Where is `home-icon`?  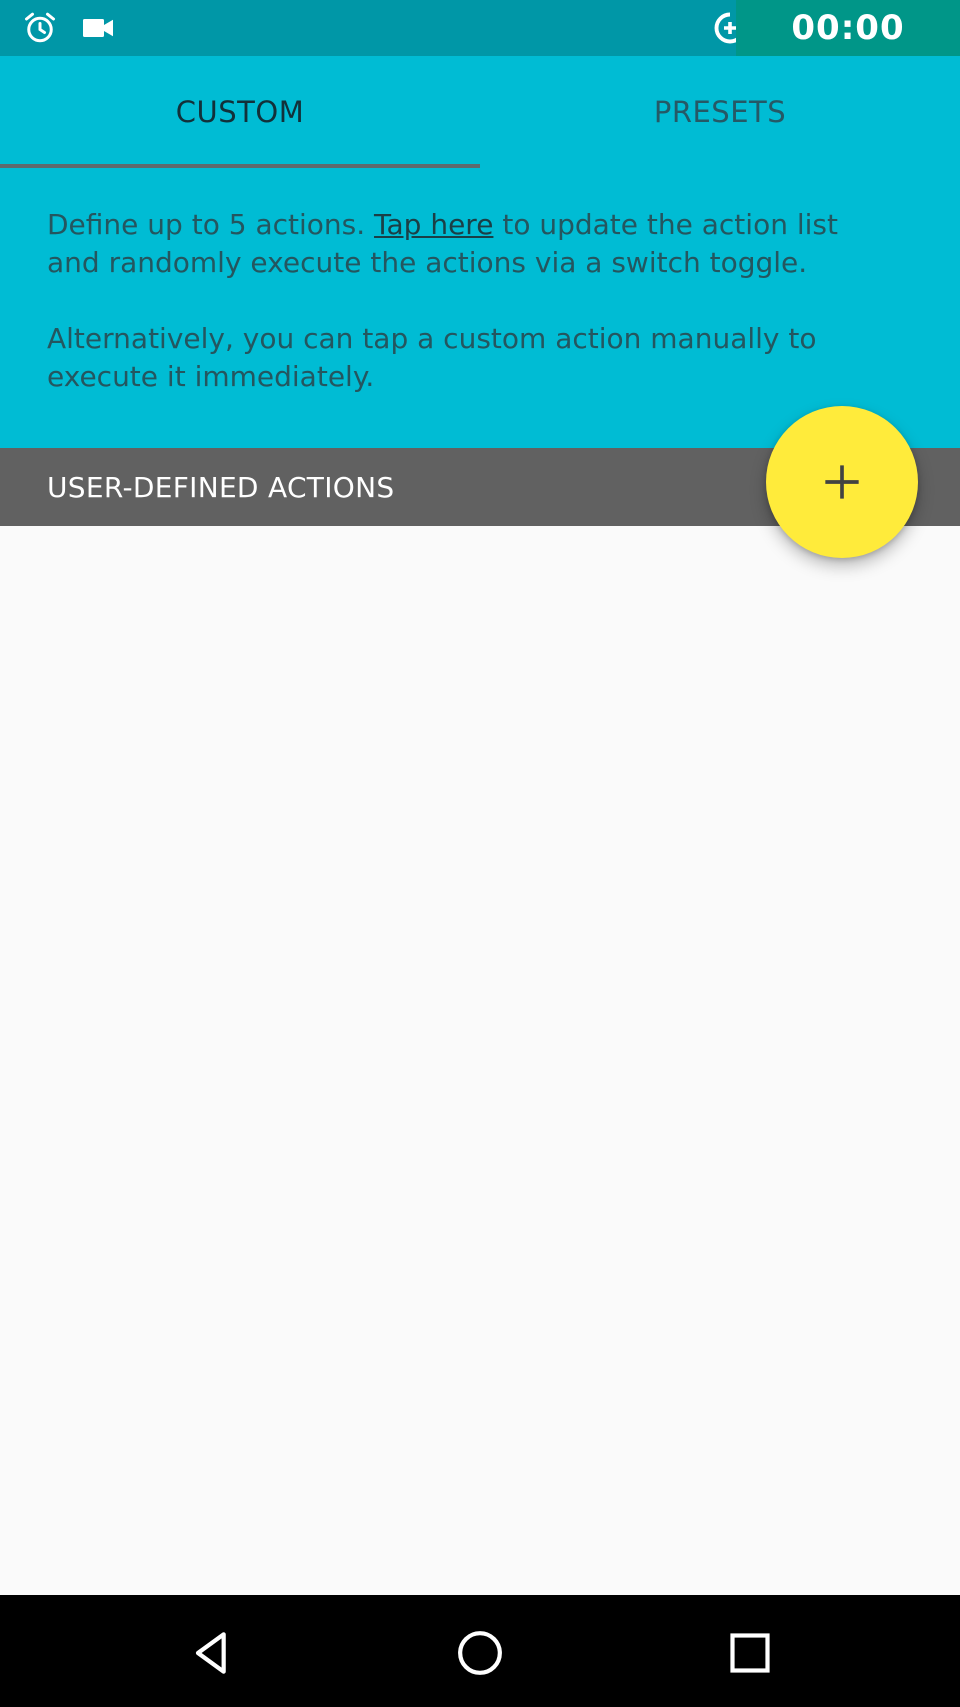 home-icon is located at coordinates (480, 1653).